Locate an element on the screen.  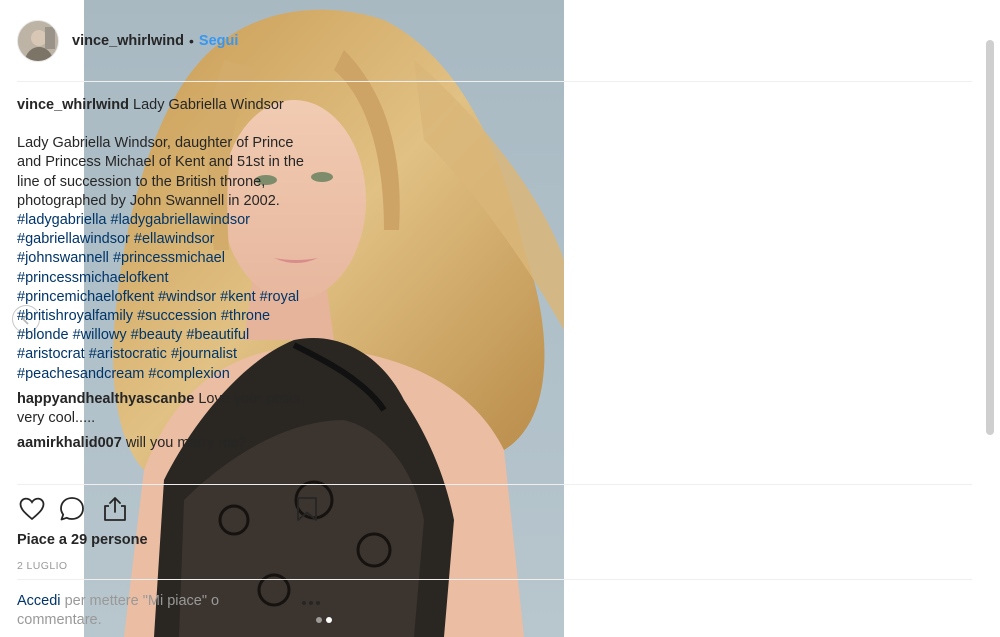
hashtag-link: #blonde is located at coordinates (43, 335).